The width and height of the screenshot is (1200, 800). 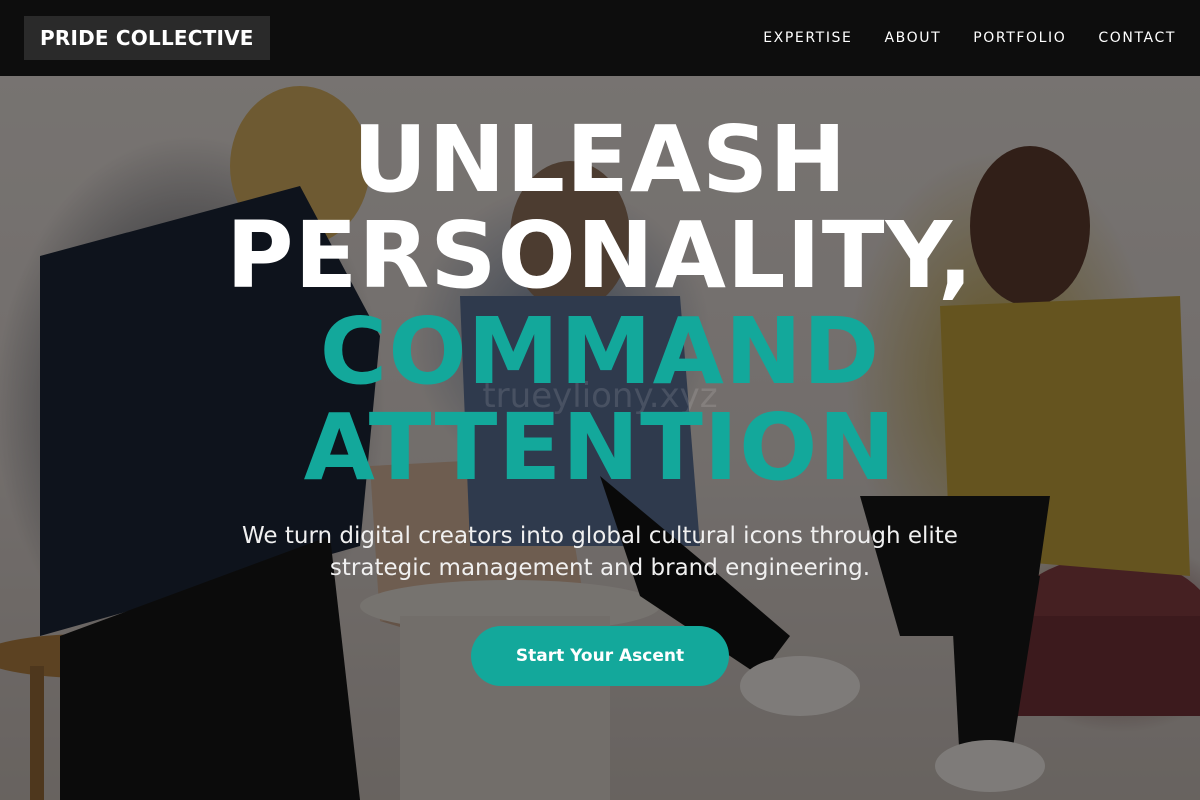 What do you see at coordinates (600, 351) in the screenshot?
I see `headline-line-3: COMMAND` at bounding box center [600, 351].